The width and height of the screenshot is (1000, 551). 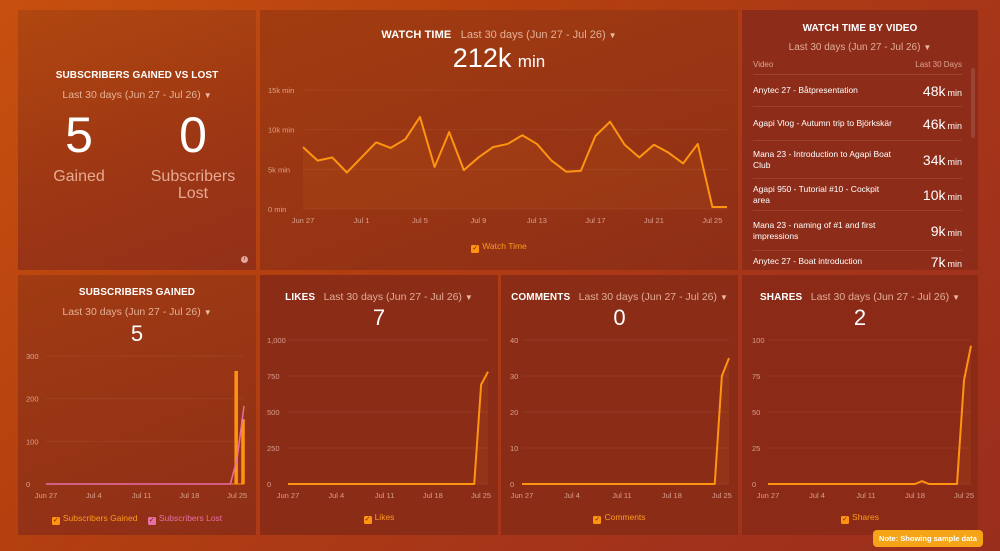 What do you see at coordinates (973, 103) in the screenshot?
I see `scrollbar` at bounding box center [973, 103].